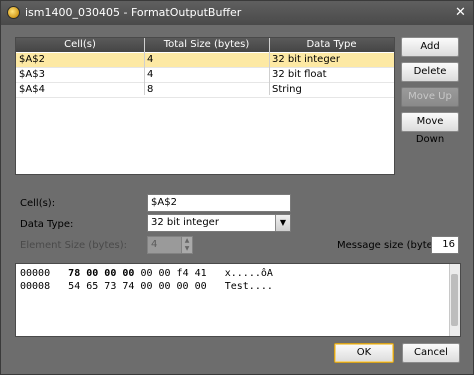  I want to click on hex-bytes: 54 65 73 74 00 00 00 00, so click(137, 286).